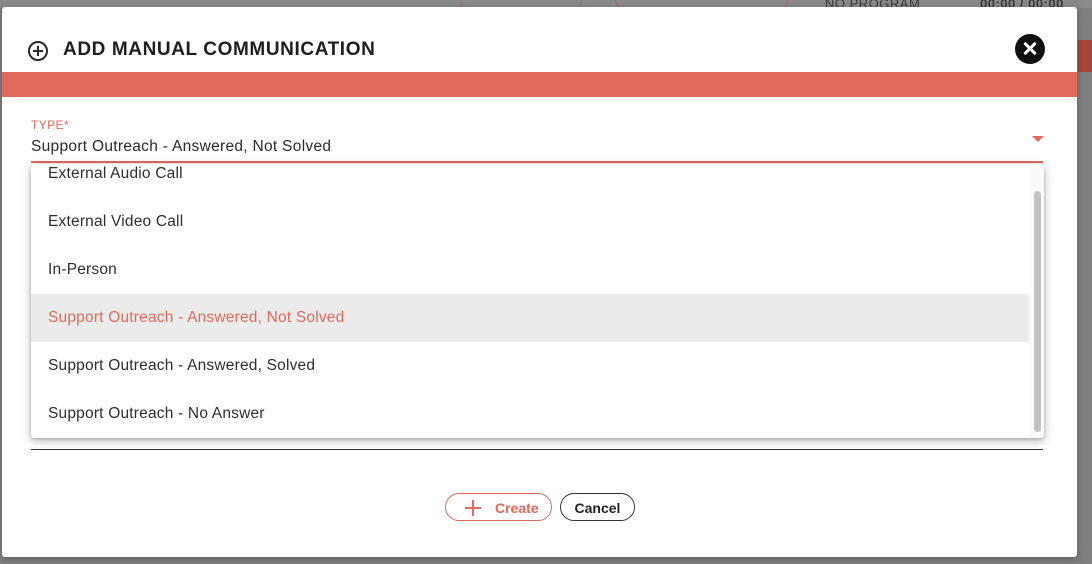 The width and height of the screenshot is (1092, 564). Describe the element at coordinates (50, 125) in the screenshot. I see `type-field-label: TYPE*` at that location.